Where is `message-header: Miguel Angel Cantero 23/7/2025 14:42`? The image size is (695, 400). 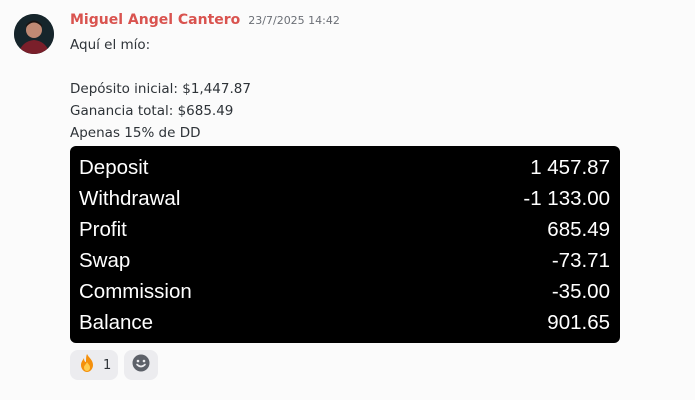 message-header: Miguel Angel Cantero 23/7/2025 14:42 is located at coordinates (370, 23).